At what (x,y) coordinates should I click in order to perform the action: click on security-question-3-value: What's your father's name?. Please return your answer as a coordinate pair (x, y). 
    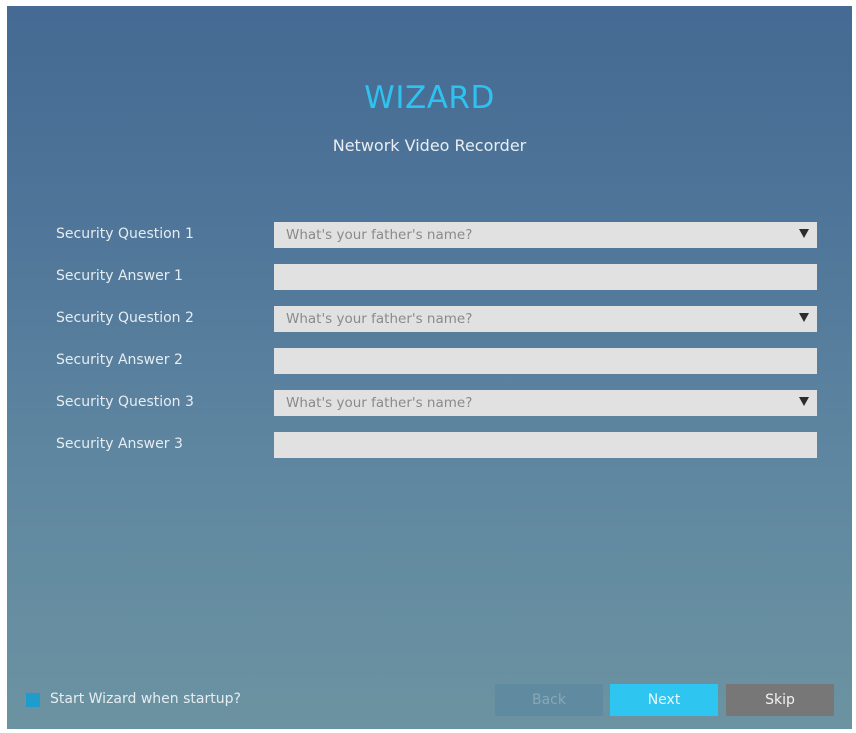
    Looking at the image, I should click on (379, 403).